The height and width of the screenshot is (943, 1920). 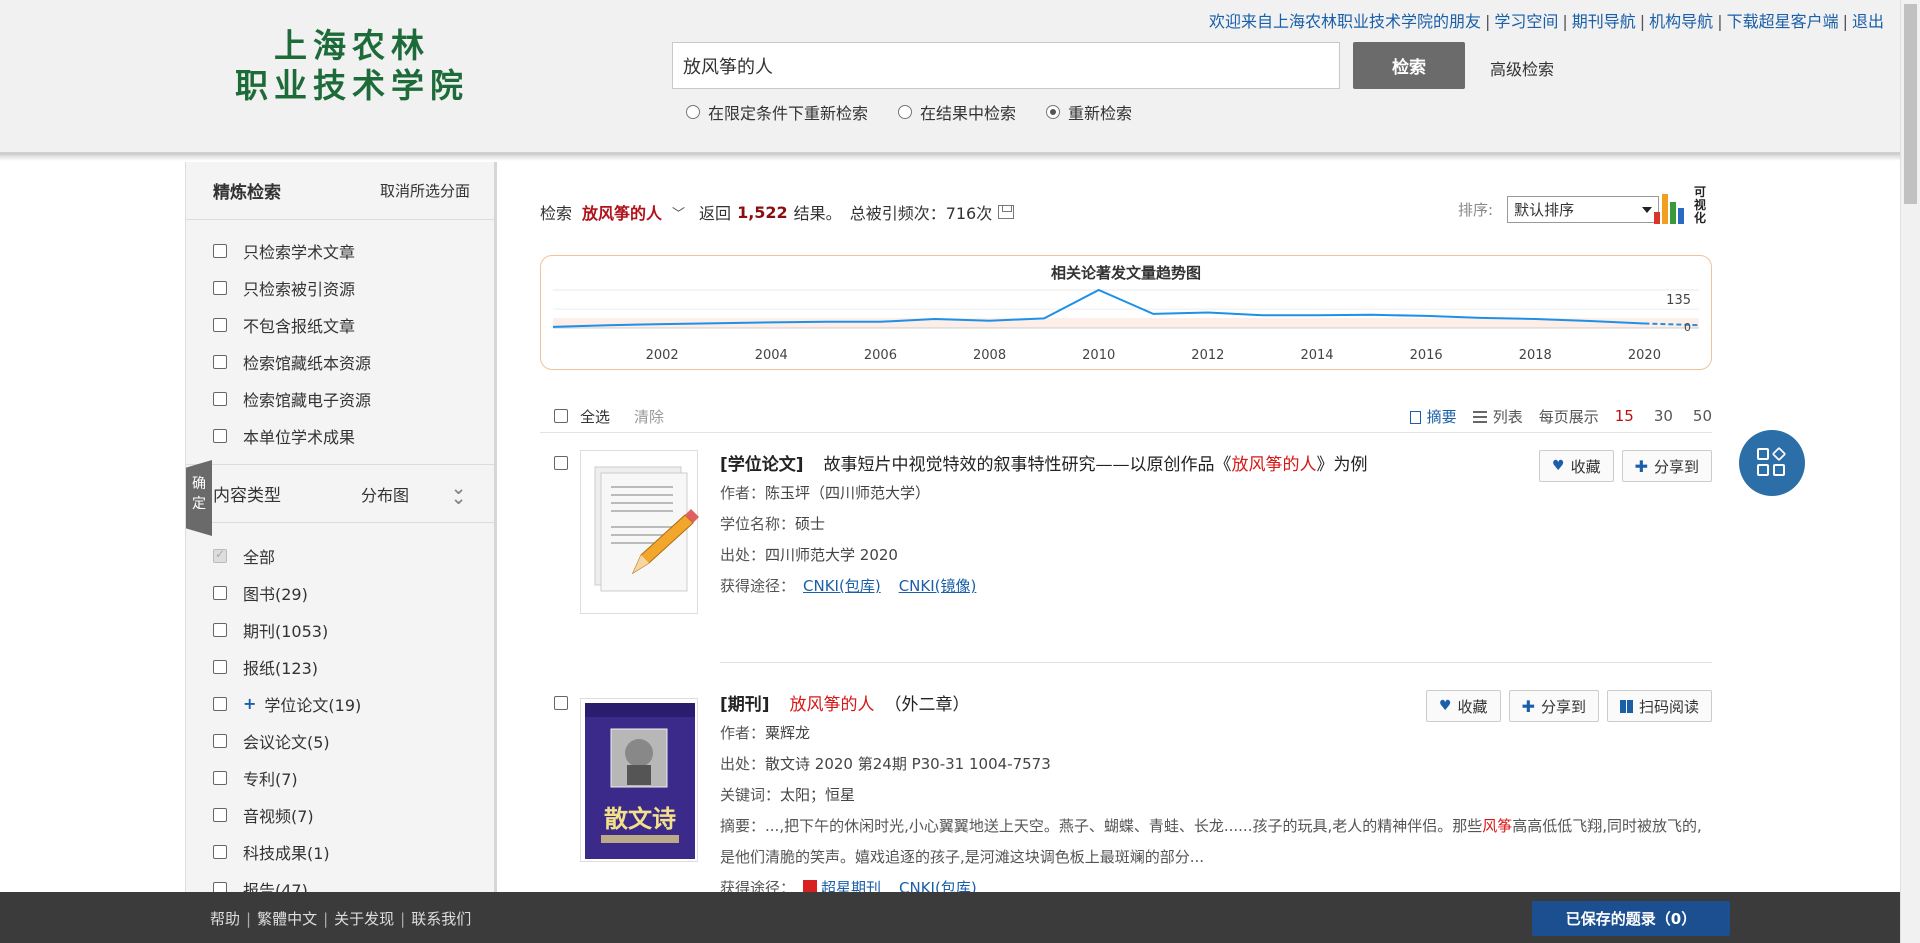 I want to click on page-scrollbar, so click(x=1910, y=471).